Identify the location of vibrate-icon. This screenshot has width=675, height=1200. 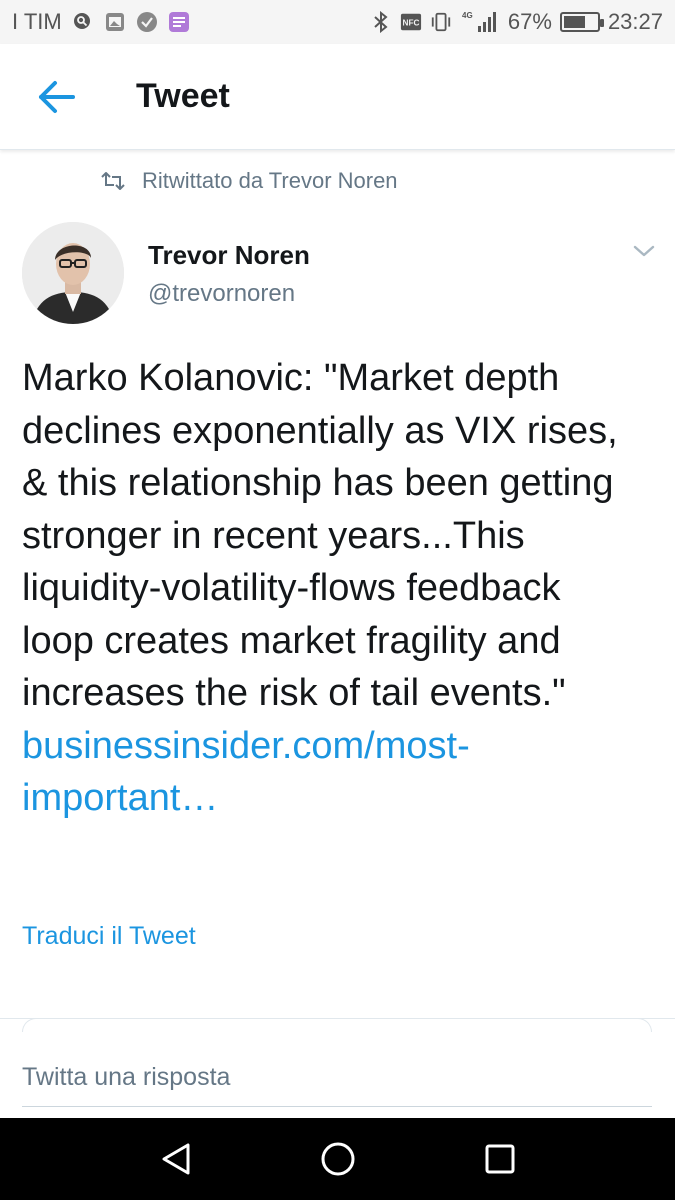
(441, 22).